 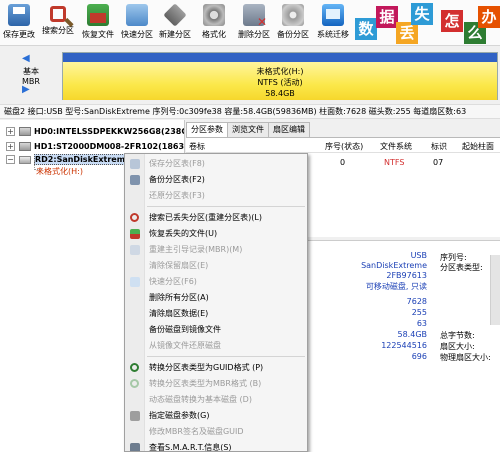 What do you see at coordinates (216, 265) in the screenshot?
I see `menu-item-clear-reserved-sectors: 清除保留扇区(E)` at bounding box center [216, 265].